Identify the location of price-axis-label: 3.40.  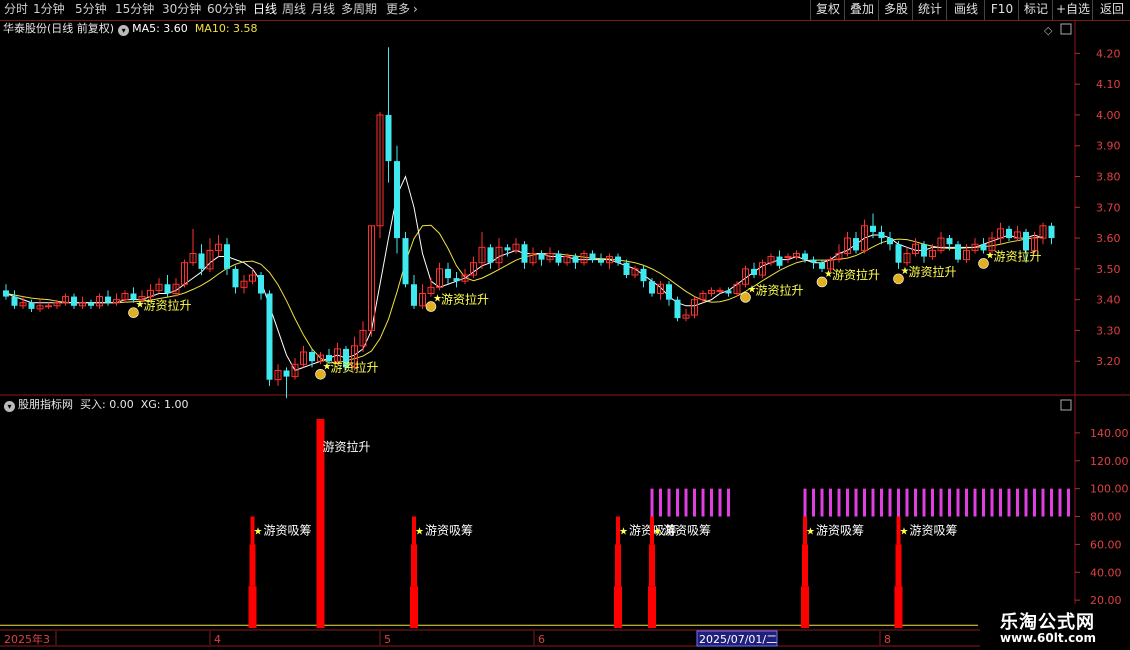
(1108, 300).